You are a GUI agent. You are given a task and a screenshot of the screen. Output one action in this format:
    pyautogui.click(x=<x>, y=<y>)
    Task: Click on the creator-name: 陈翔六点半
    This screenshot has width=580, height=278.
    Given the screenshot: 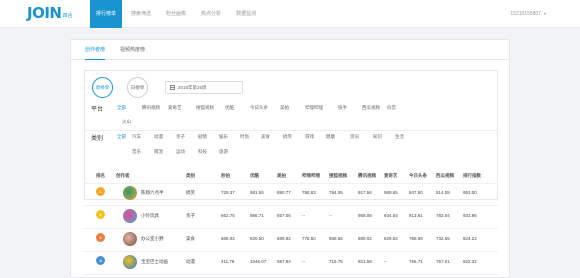 What is the action you would take?
    pyautogui.click(x=152, y=193)
    